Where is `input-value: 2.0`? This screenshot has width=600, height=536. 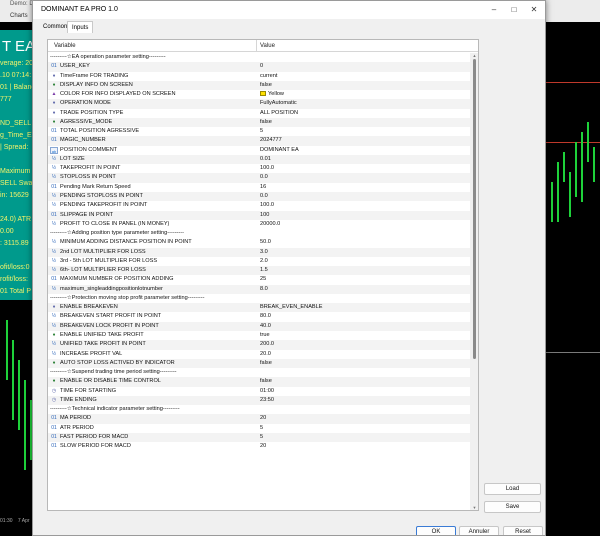
input-value: 2.0 is located at coordinates (264, 261).